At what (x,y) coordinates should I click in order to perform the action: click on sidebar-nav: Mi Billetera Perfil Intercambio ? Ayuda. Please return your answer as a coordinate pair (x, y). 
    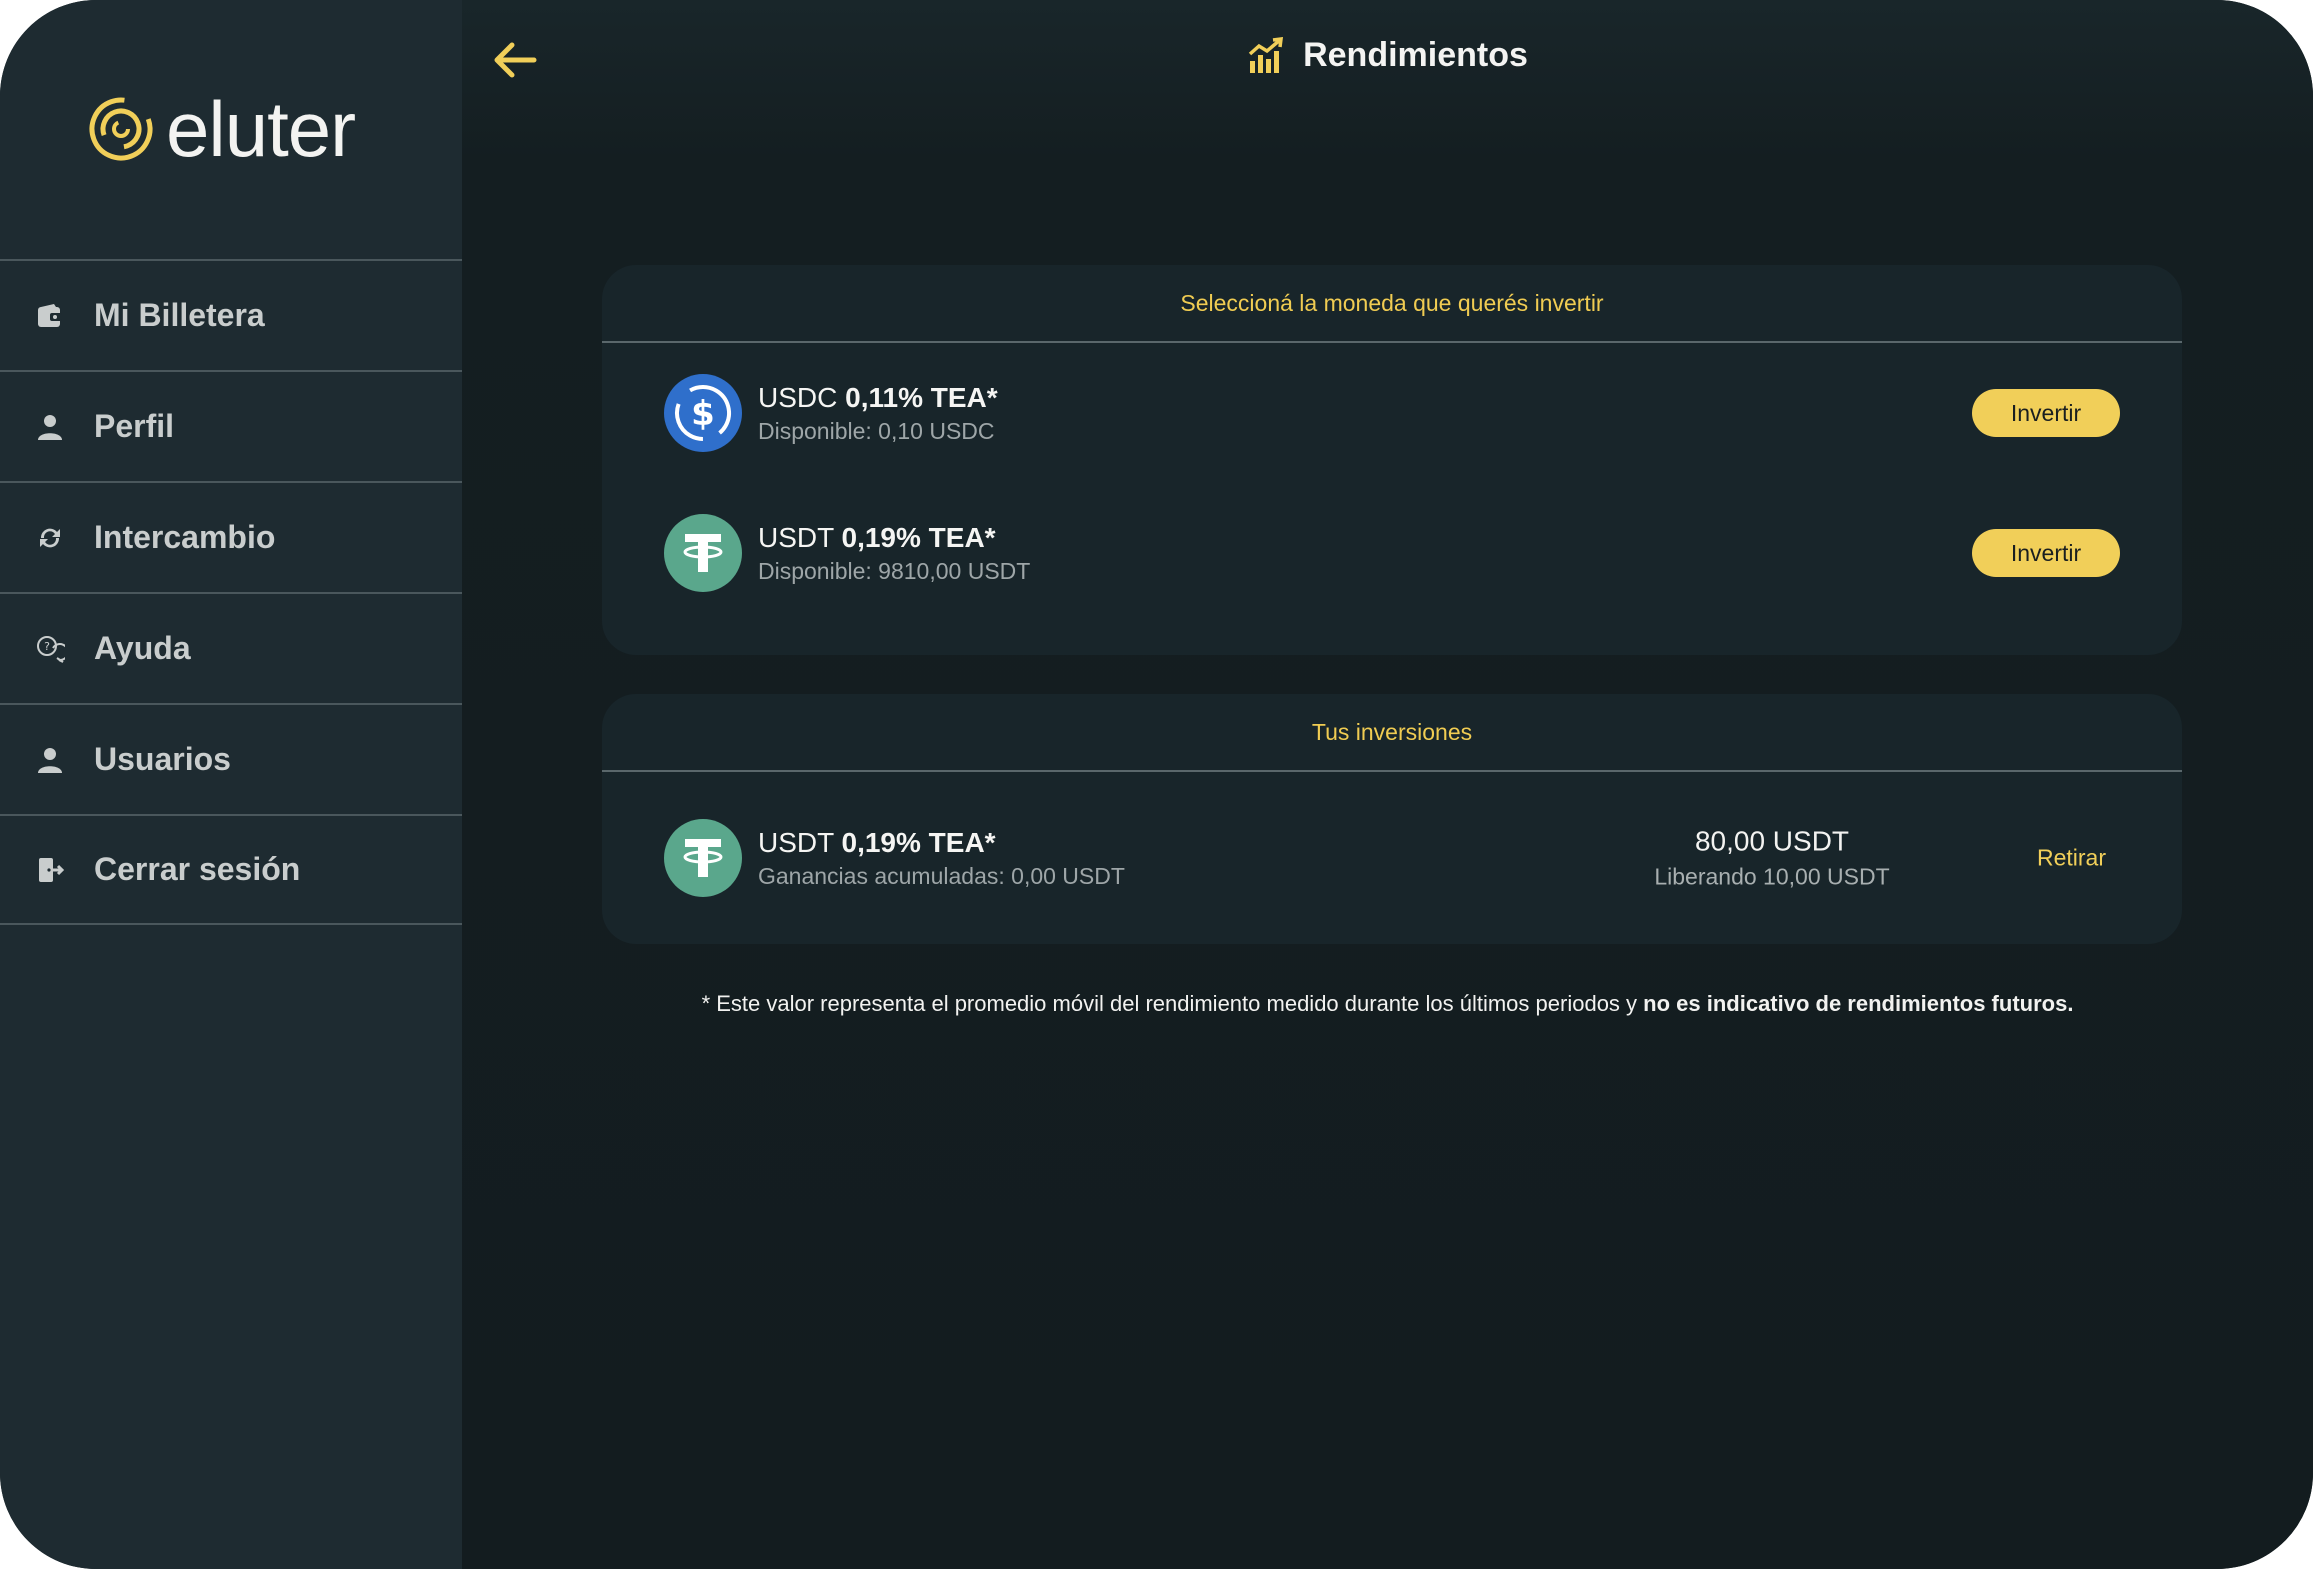
    Looking at the image, I should click on (231, 592).